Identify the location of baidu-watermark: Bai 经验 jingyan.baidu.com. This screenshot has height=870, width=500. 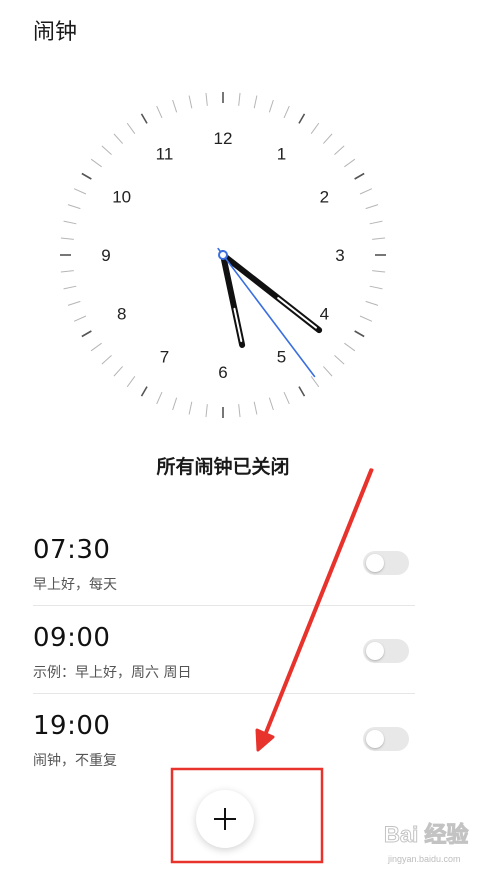
(437, 840).